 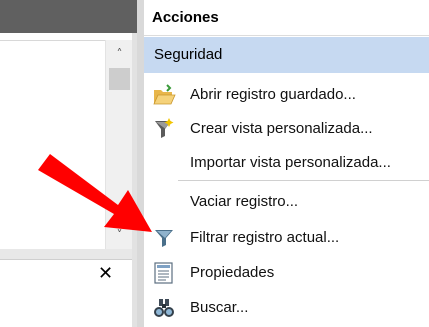 What do you see at coordinates (164, 128) in the screenshot?
I see `filter-create-icon` at bounding box center [164, 128].